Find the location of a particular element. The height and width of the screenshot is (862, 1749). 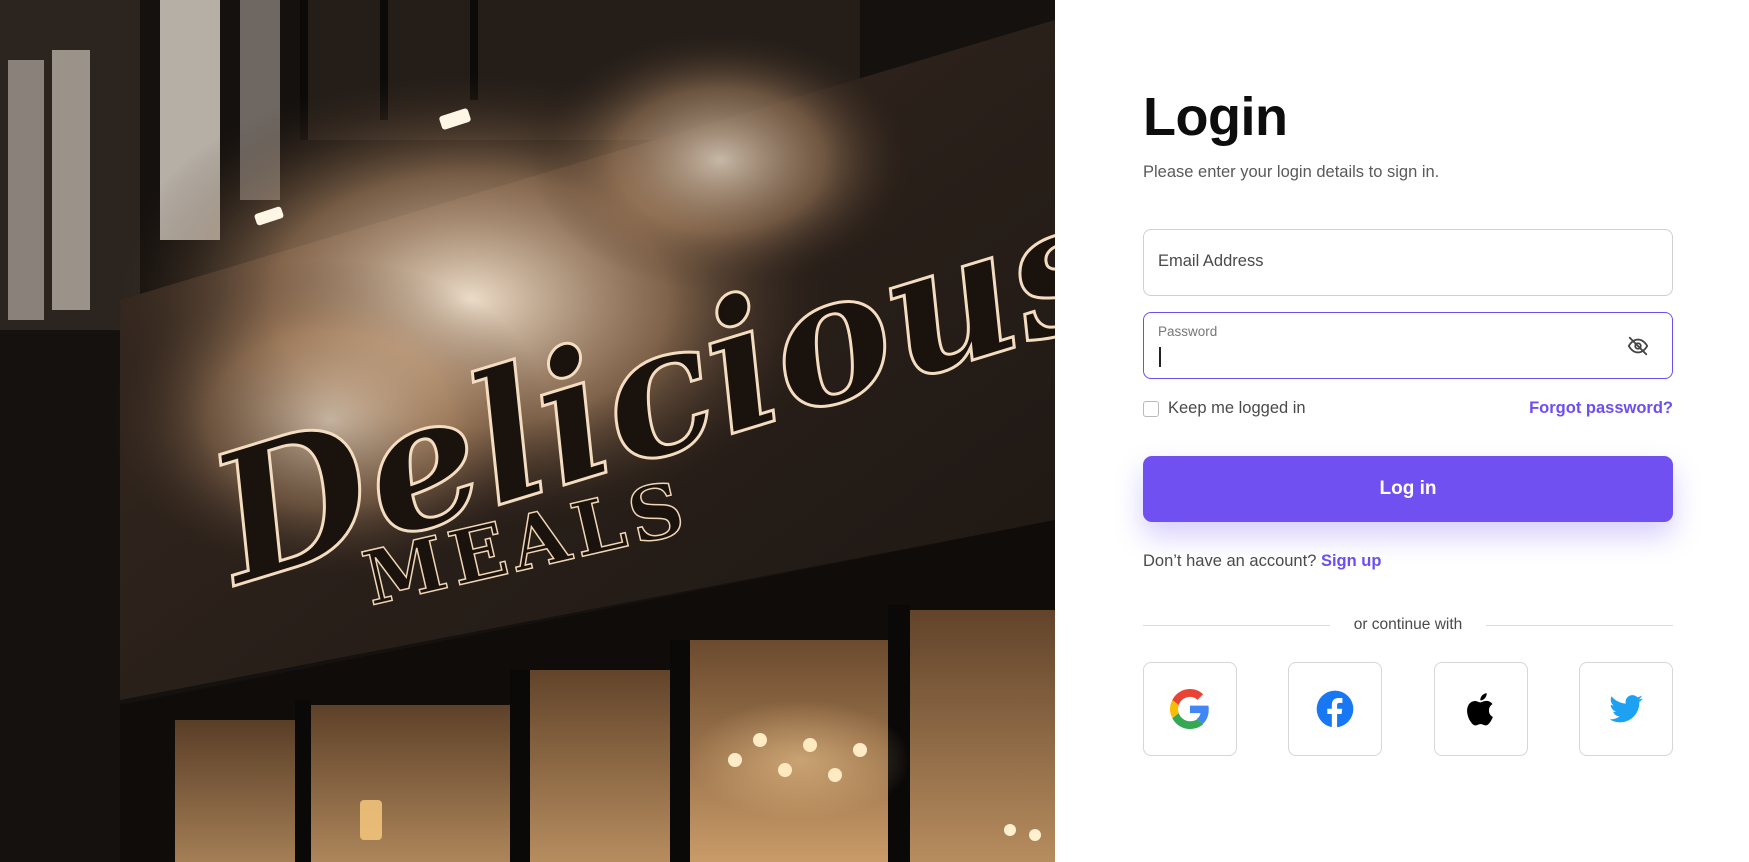

password-field: Password is located at coordinates (1408, 345).